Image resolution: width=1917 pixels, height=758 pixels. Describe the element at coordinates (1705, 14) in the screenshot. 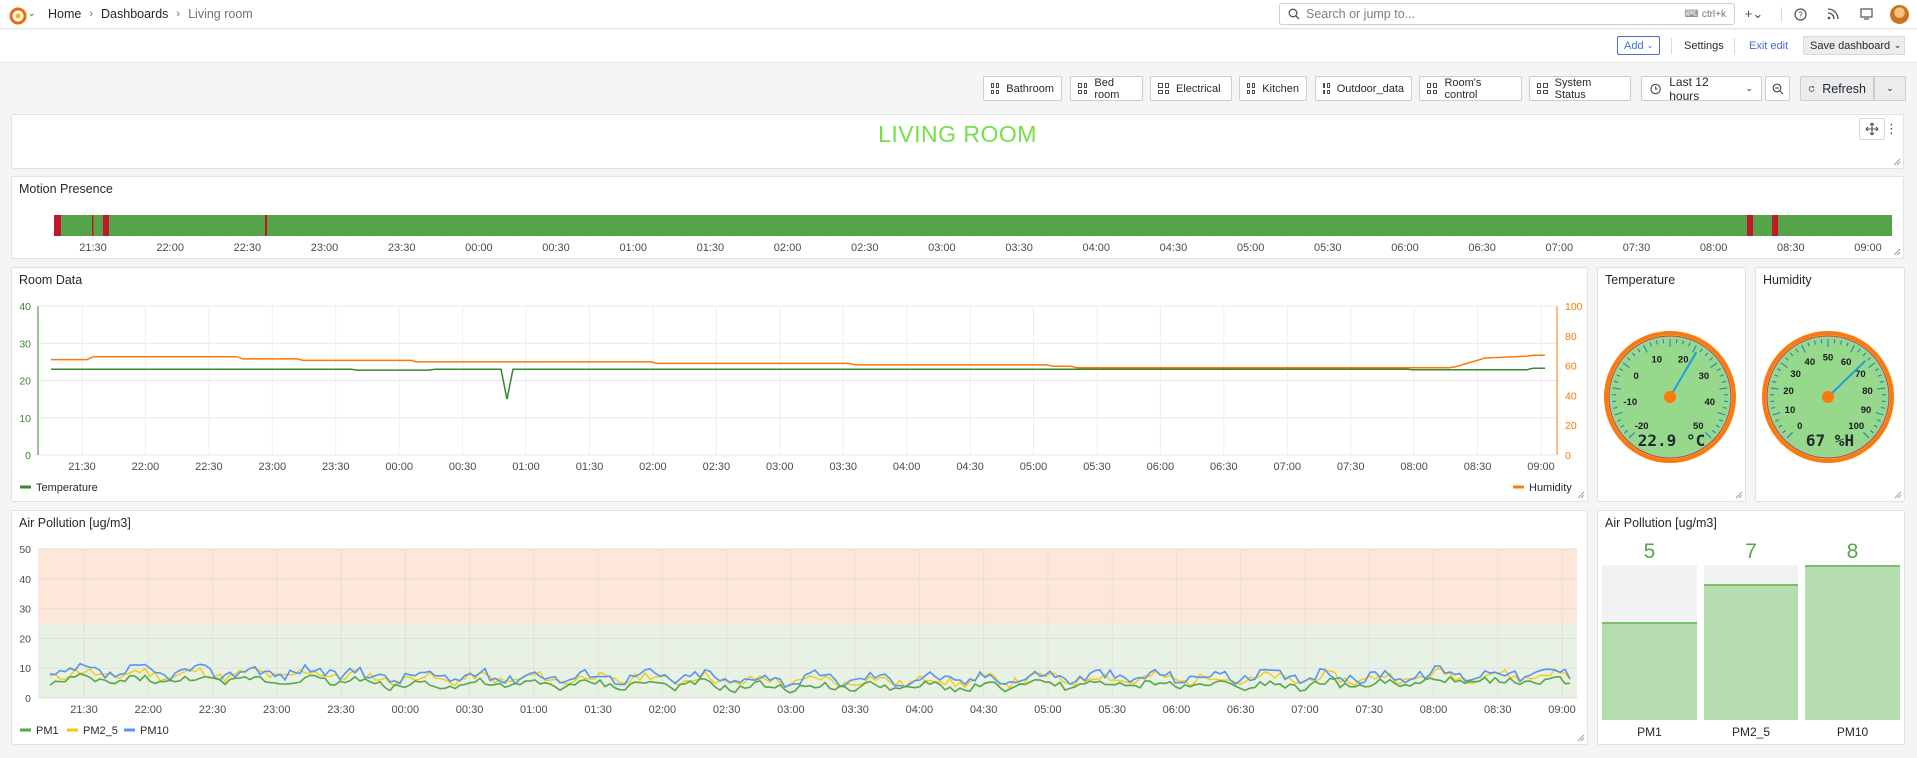

I see `keyboard-shortcut: ⌨ ctrl+k` at that location.